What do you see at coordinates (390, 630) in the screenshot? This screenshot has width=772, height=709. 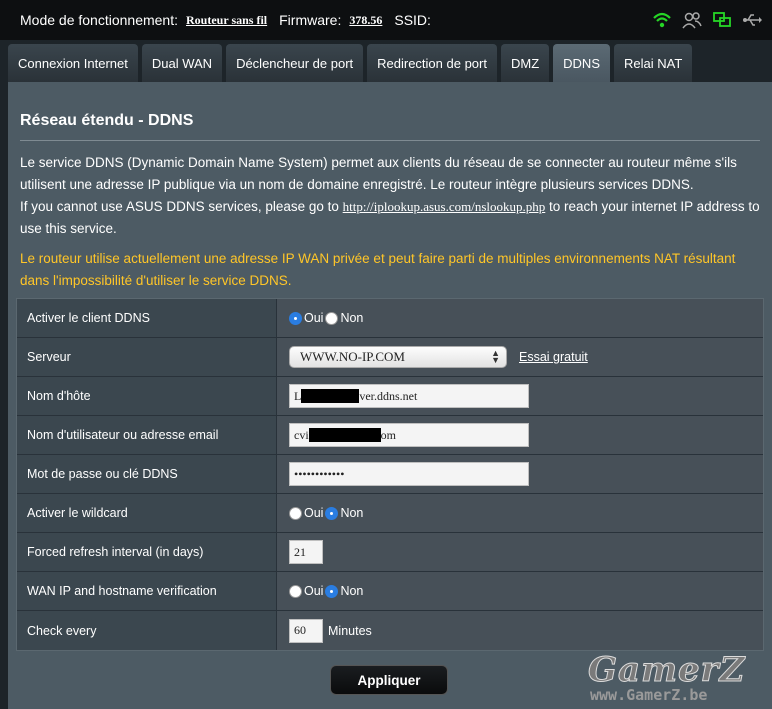 I see `table-row: Check every 60 Minutes` at bounding box center [390, 630].